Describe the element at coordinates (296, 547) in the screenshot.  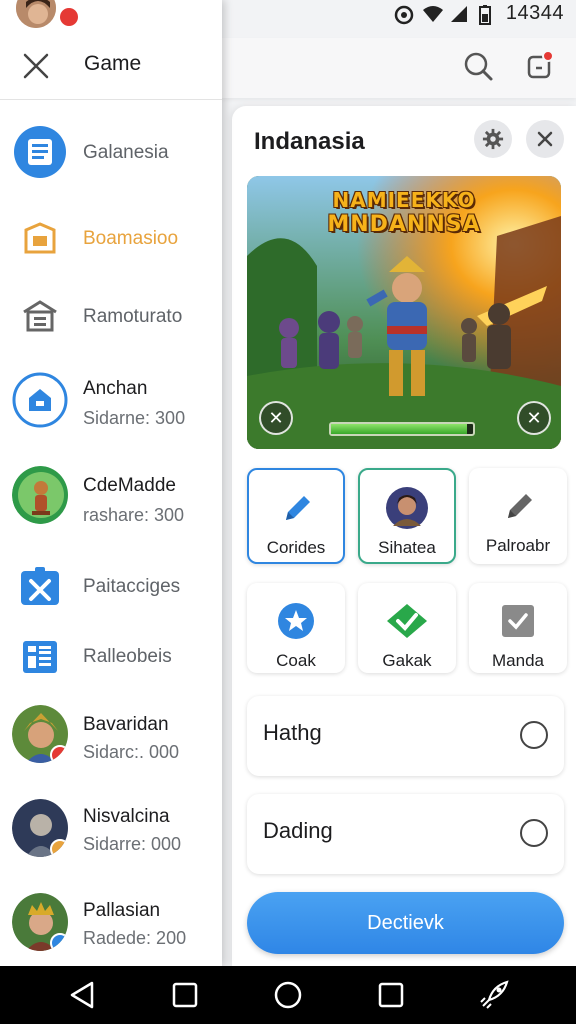
I see `tile-label: Corides` at that location.